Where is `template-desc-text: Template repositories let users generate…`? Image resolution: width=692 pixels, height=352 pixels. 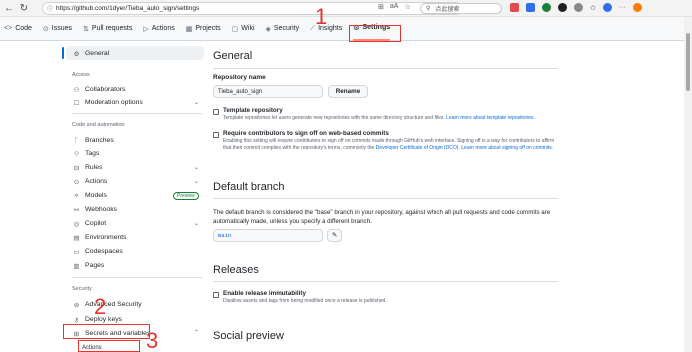
template-desc-text: Template repositories let users generate… is located at coordinates (335, 118).